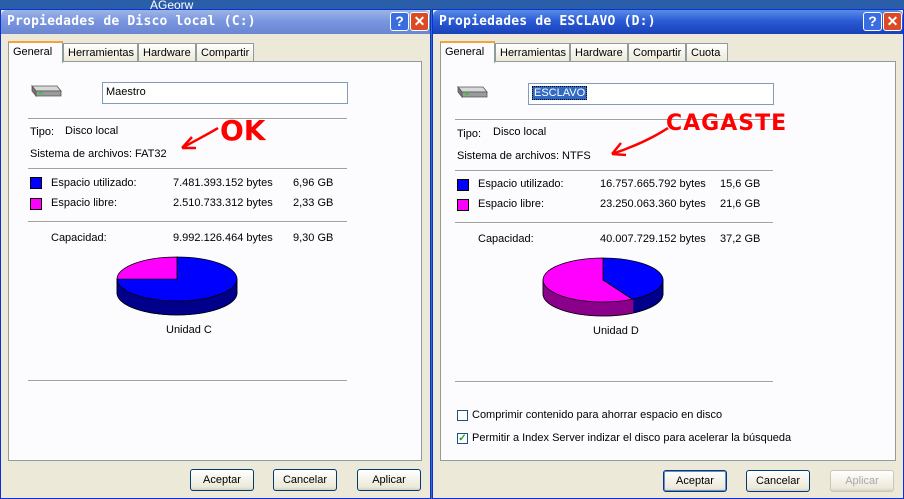 The image size is (904, 499). What do you see at coordinates (576, 156) in the screenshot?
I see `filesystem-value: NTFS` at bounding box center [576, 156].